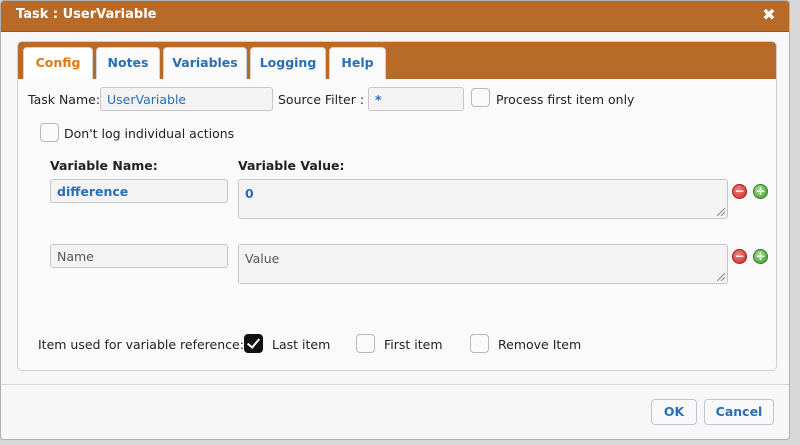  I want to click on tab-bar: Config Notes Variables Logging Help, so click(397, 60).